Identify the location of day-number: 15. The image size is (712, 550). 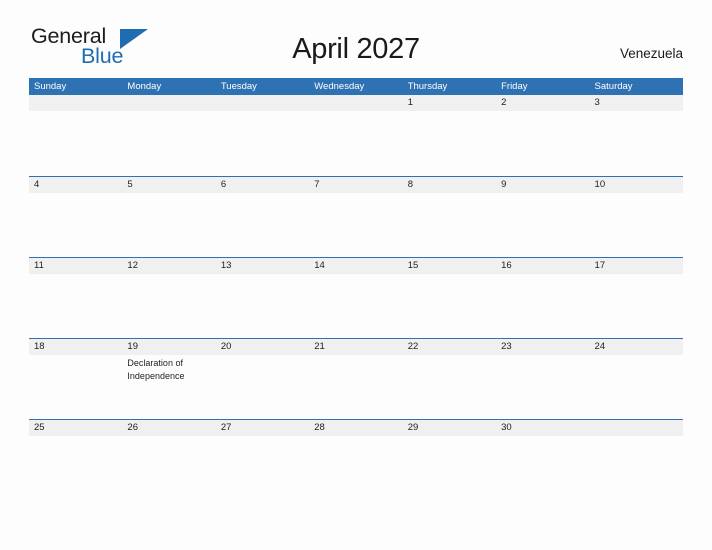
(413, 265).